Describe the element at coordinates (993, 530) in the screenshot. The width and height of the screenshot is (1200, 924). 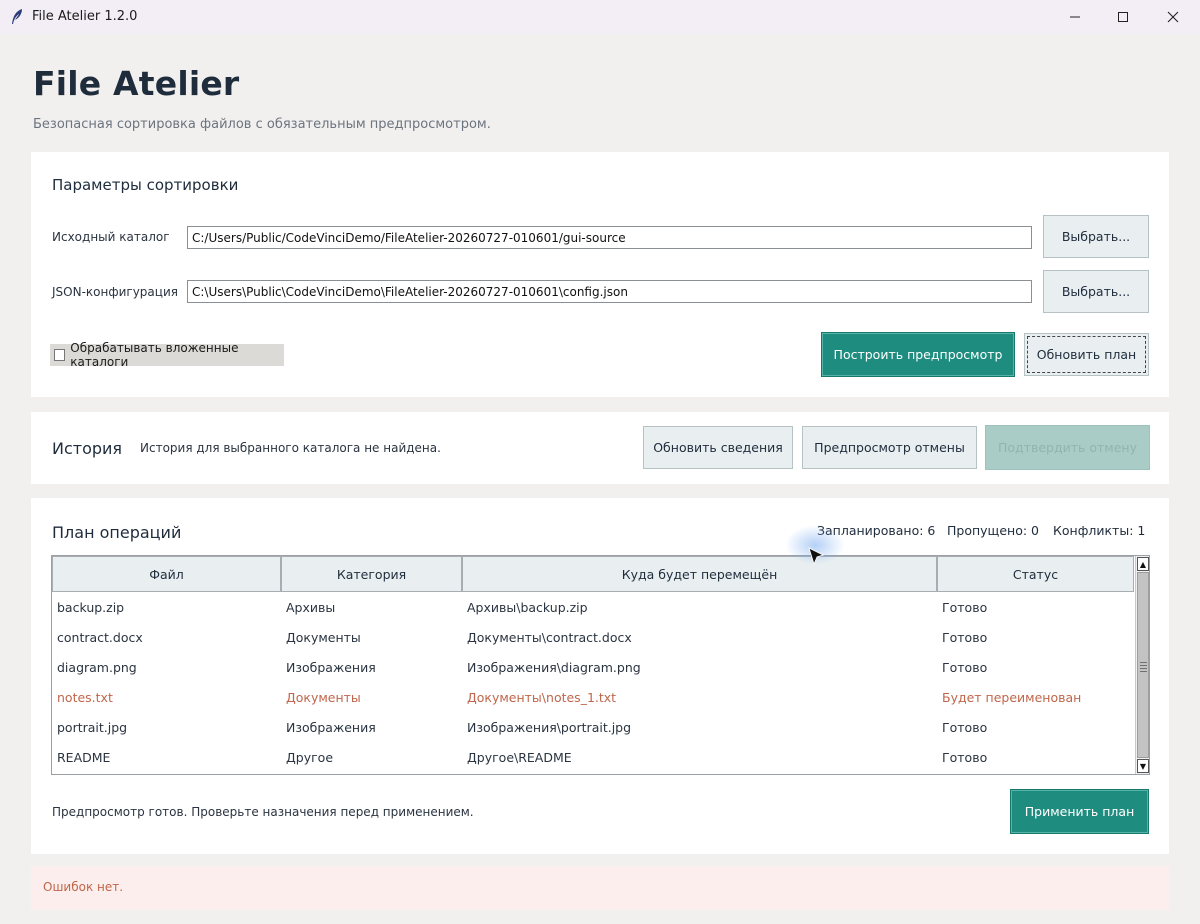
I see `skipped-count: Пропущено: 0` at that location.